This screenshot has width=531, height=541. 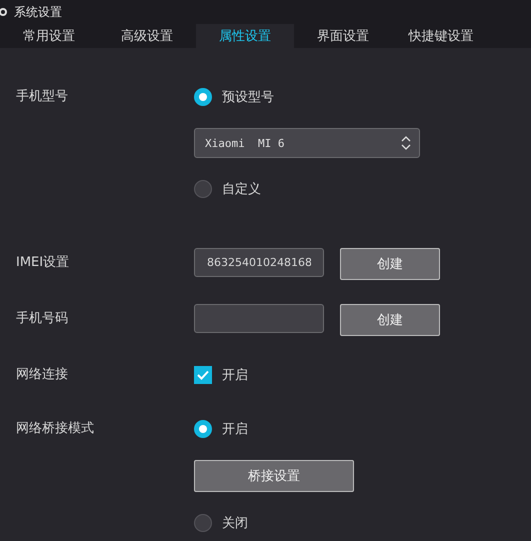 What do you see at coordinates (42, 97) in the screenshot?
I see `field-label: 手机型号` at bounding box center [42, 97].